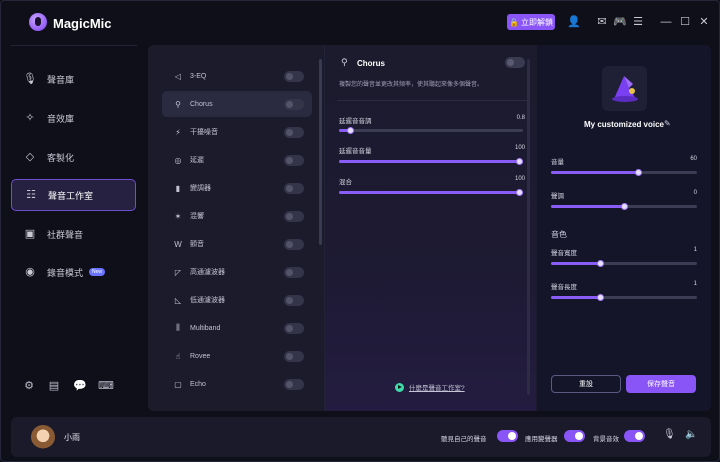 The height and width of the screenshot is (462, 720). What do you see at coordinates (625, 89) in the screenshot?
I see `wizard-hat-icon` at bounding box center [625, 89].